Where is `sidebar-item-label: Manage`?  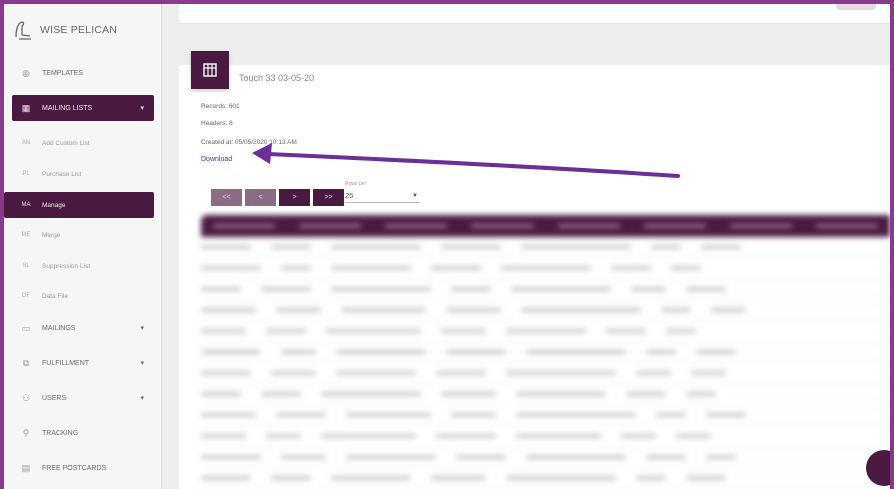 sidebar-item-label: Manage is located at coordinates (54, 205).